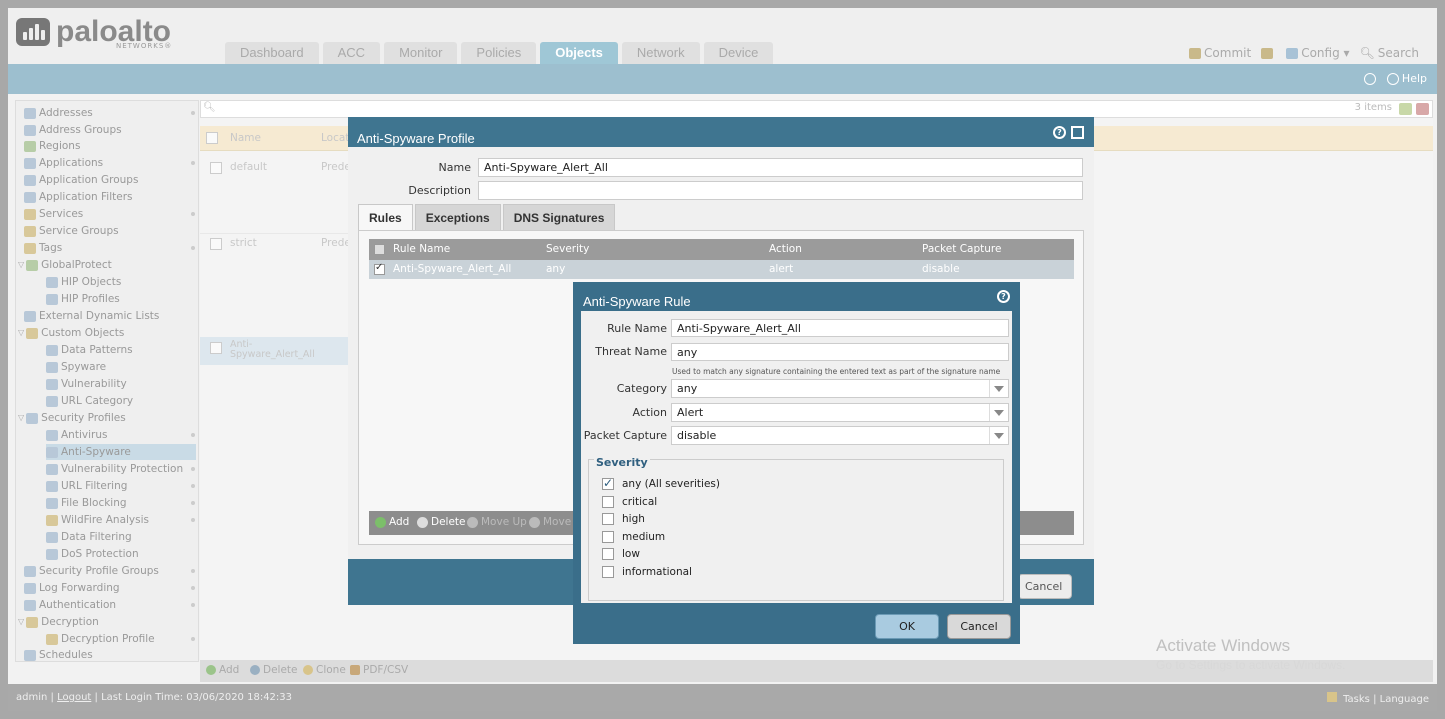 The width and height of the screenshot is (1445, 719). What do you see at coordinates (63, 163) in the screenshot?
I see `sidebar-item-applications: Applications` at bounding box center [63, 163].